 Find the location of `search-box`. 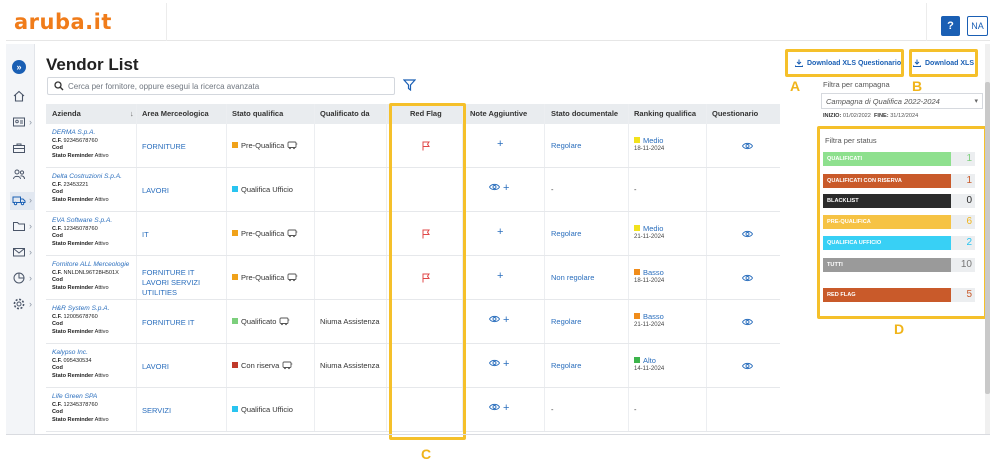

search-box is located at coordinates (221, 86).